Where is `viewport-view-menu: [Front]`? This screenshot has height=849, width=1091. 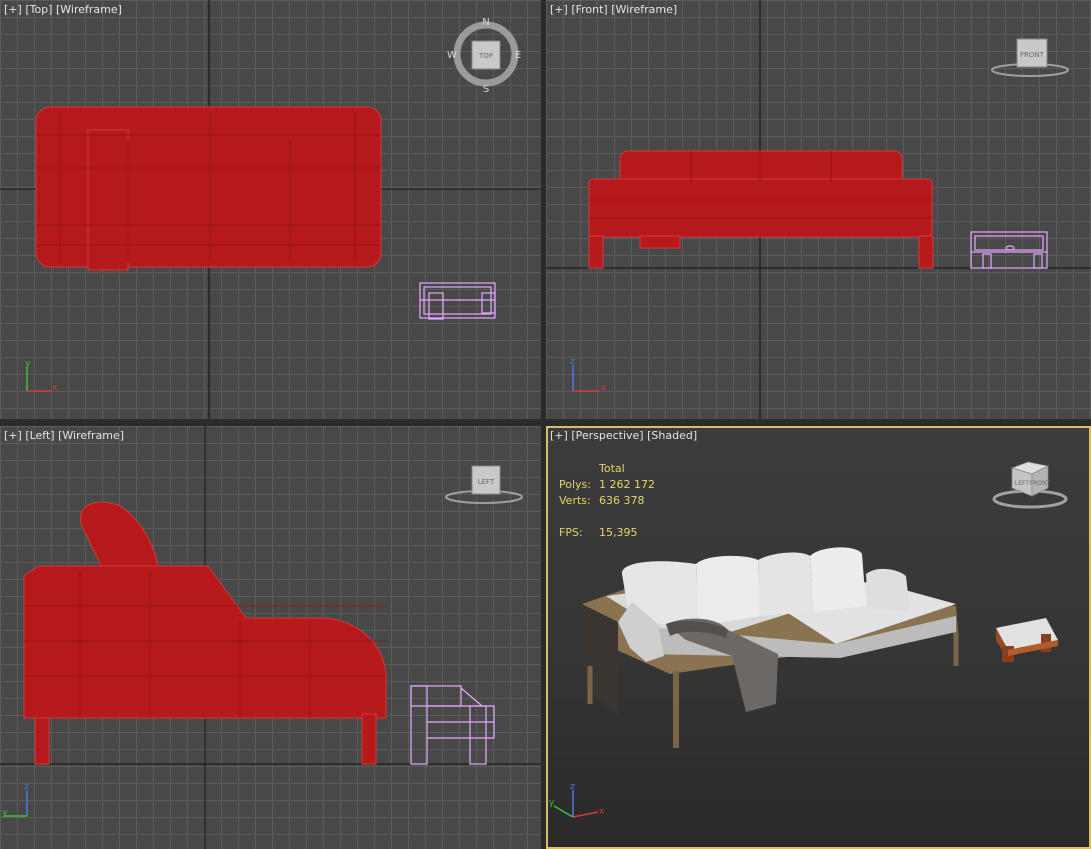
viewport-view-menu: [Front] is located at coordinates (589, 9).